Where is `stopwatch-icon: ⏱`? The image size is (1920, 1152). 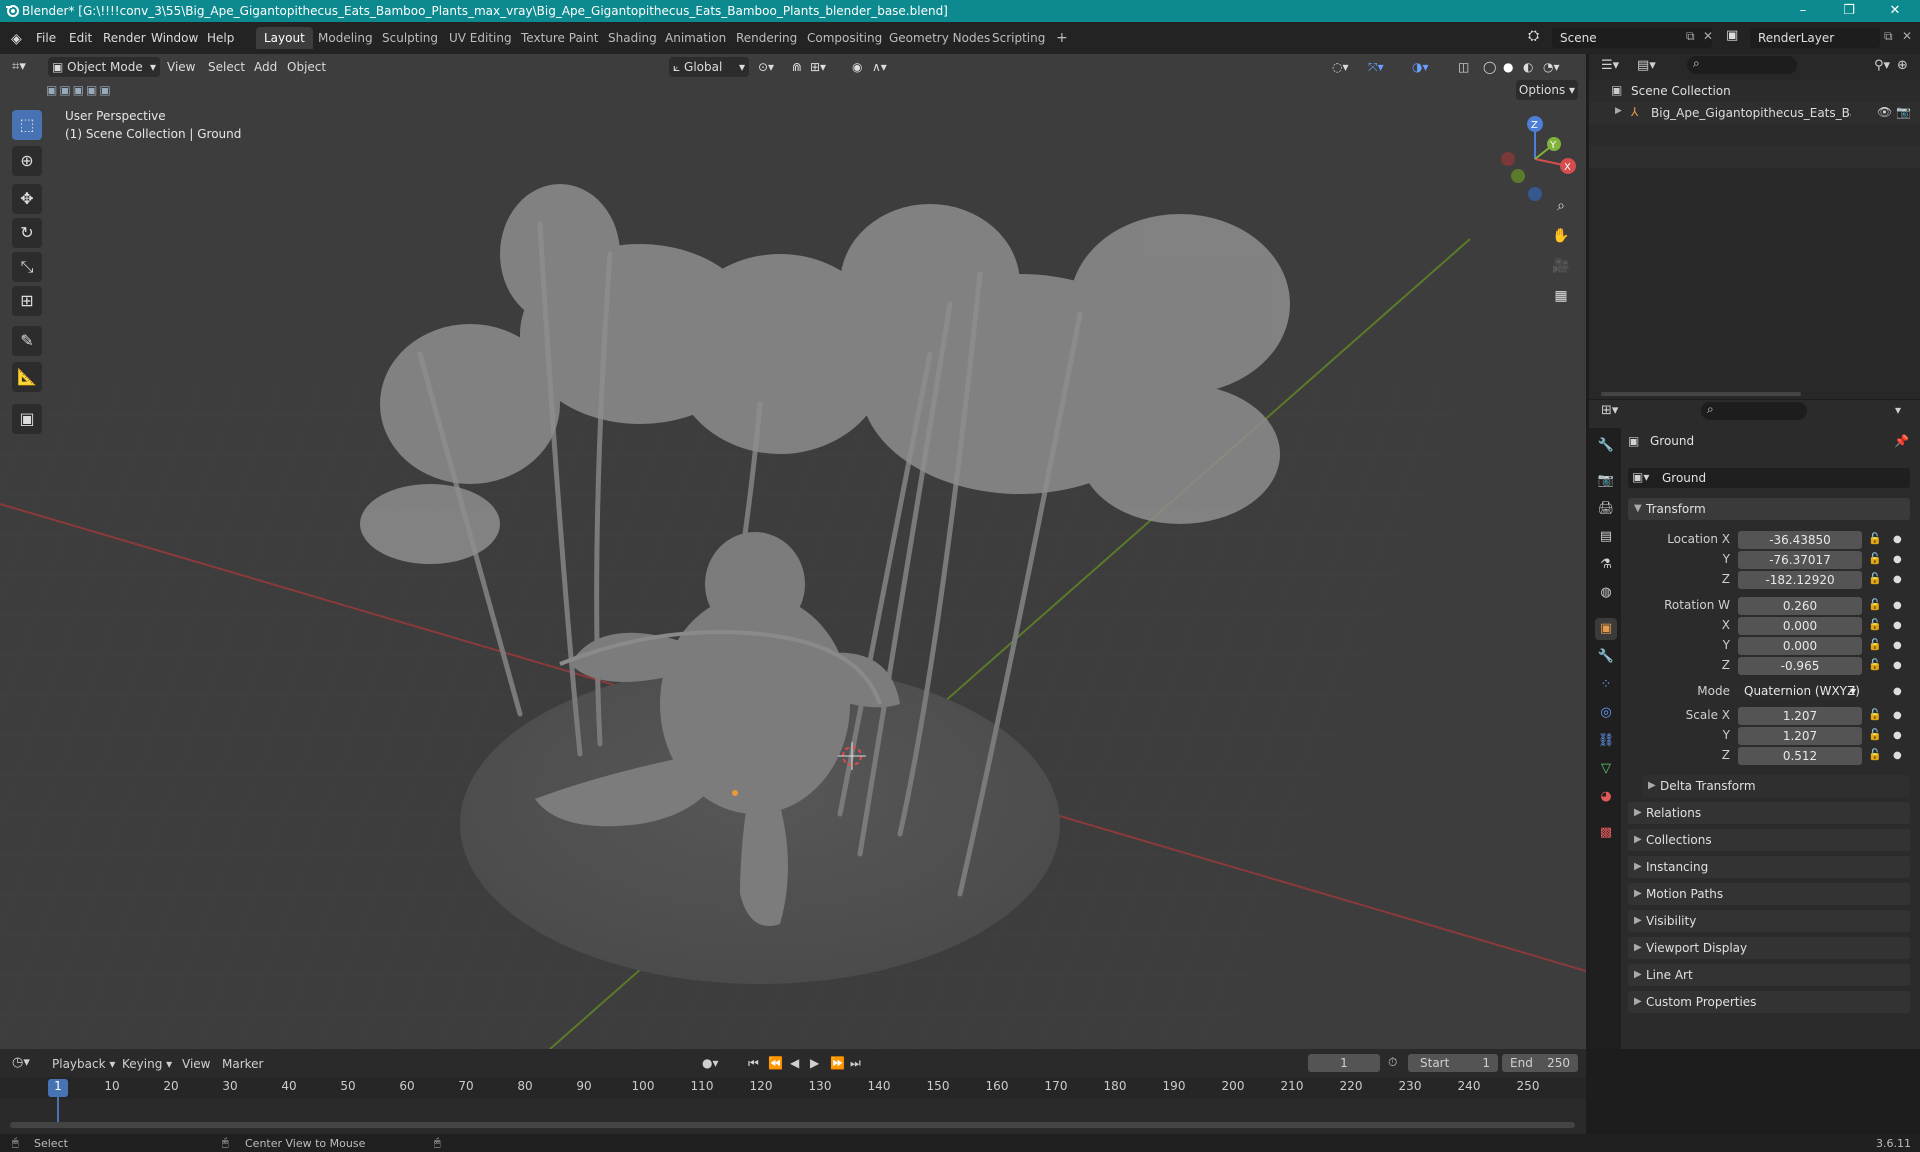
stopwatch-icon: ⏱ is located at coordinates (1392, 1062).